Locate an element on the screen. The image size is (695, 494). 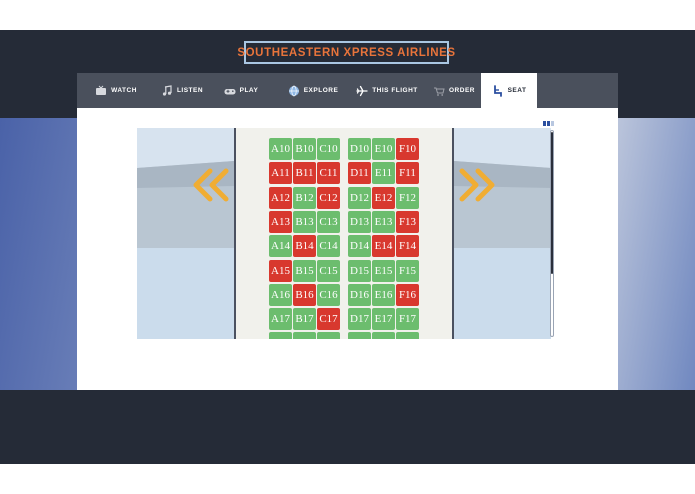
tab-order: ORDER is located at coordinates (454, 90).